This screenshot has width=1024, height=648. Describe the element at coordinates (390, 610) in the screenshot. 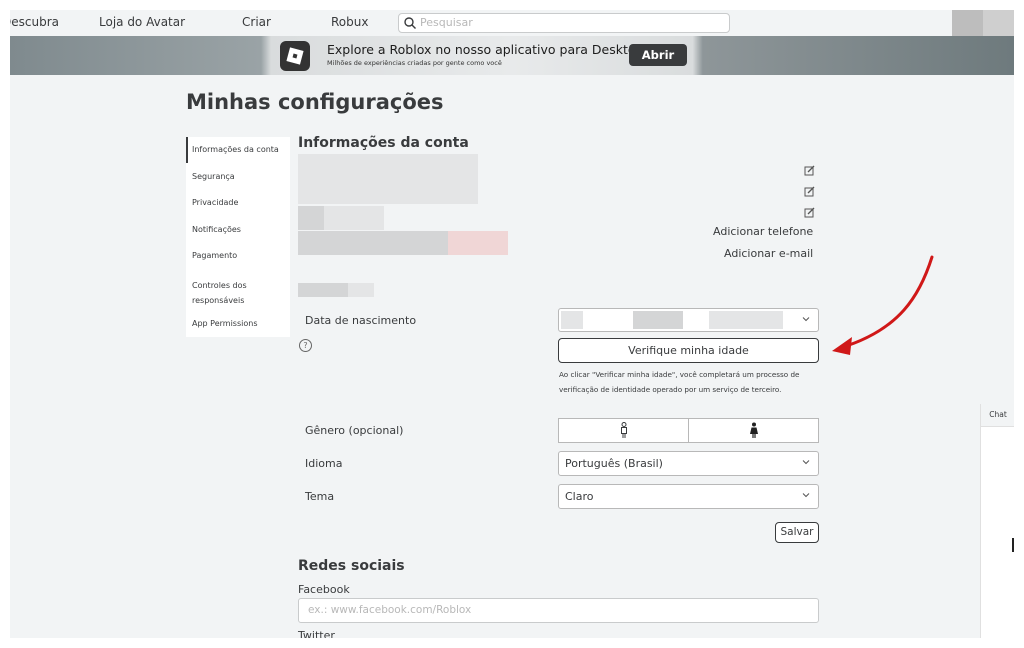

I see `facebook-placeholder: ex.: www.facebook.com/Roblox` at that location.